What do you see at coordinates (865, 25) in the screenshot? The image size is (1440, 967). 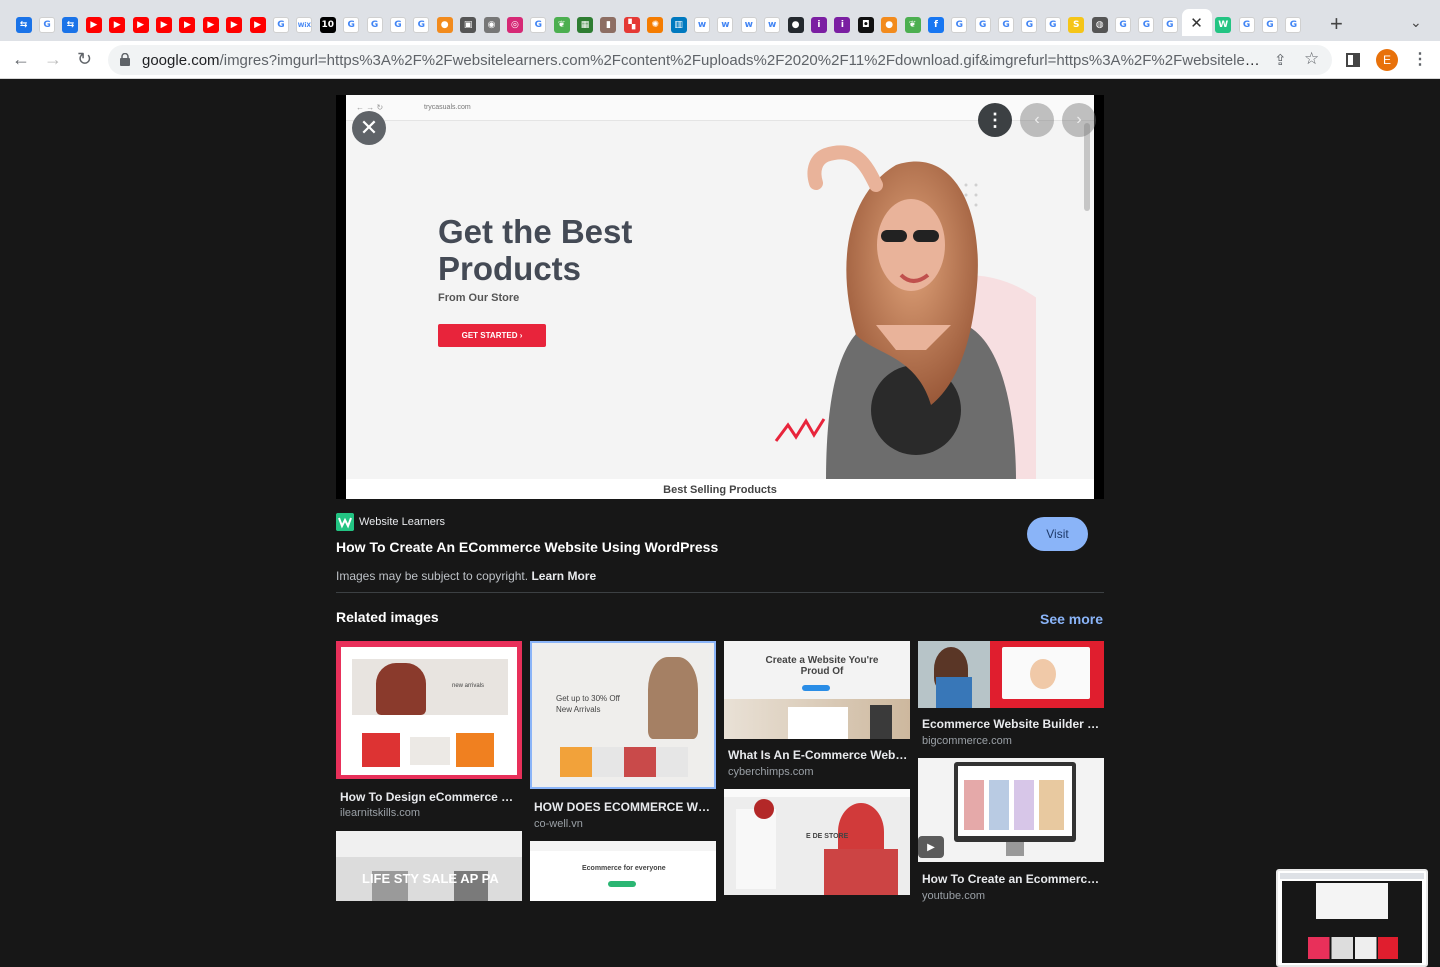 I see `browser-tab: ◘` at bounding box center [865, 25].